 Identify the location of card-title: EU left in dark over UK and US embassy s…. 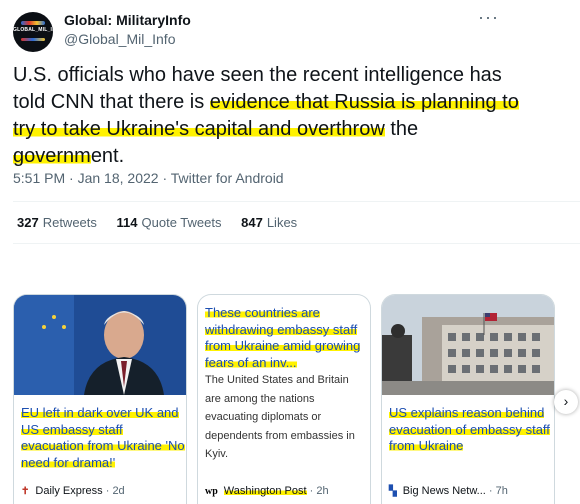
(103, 438).